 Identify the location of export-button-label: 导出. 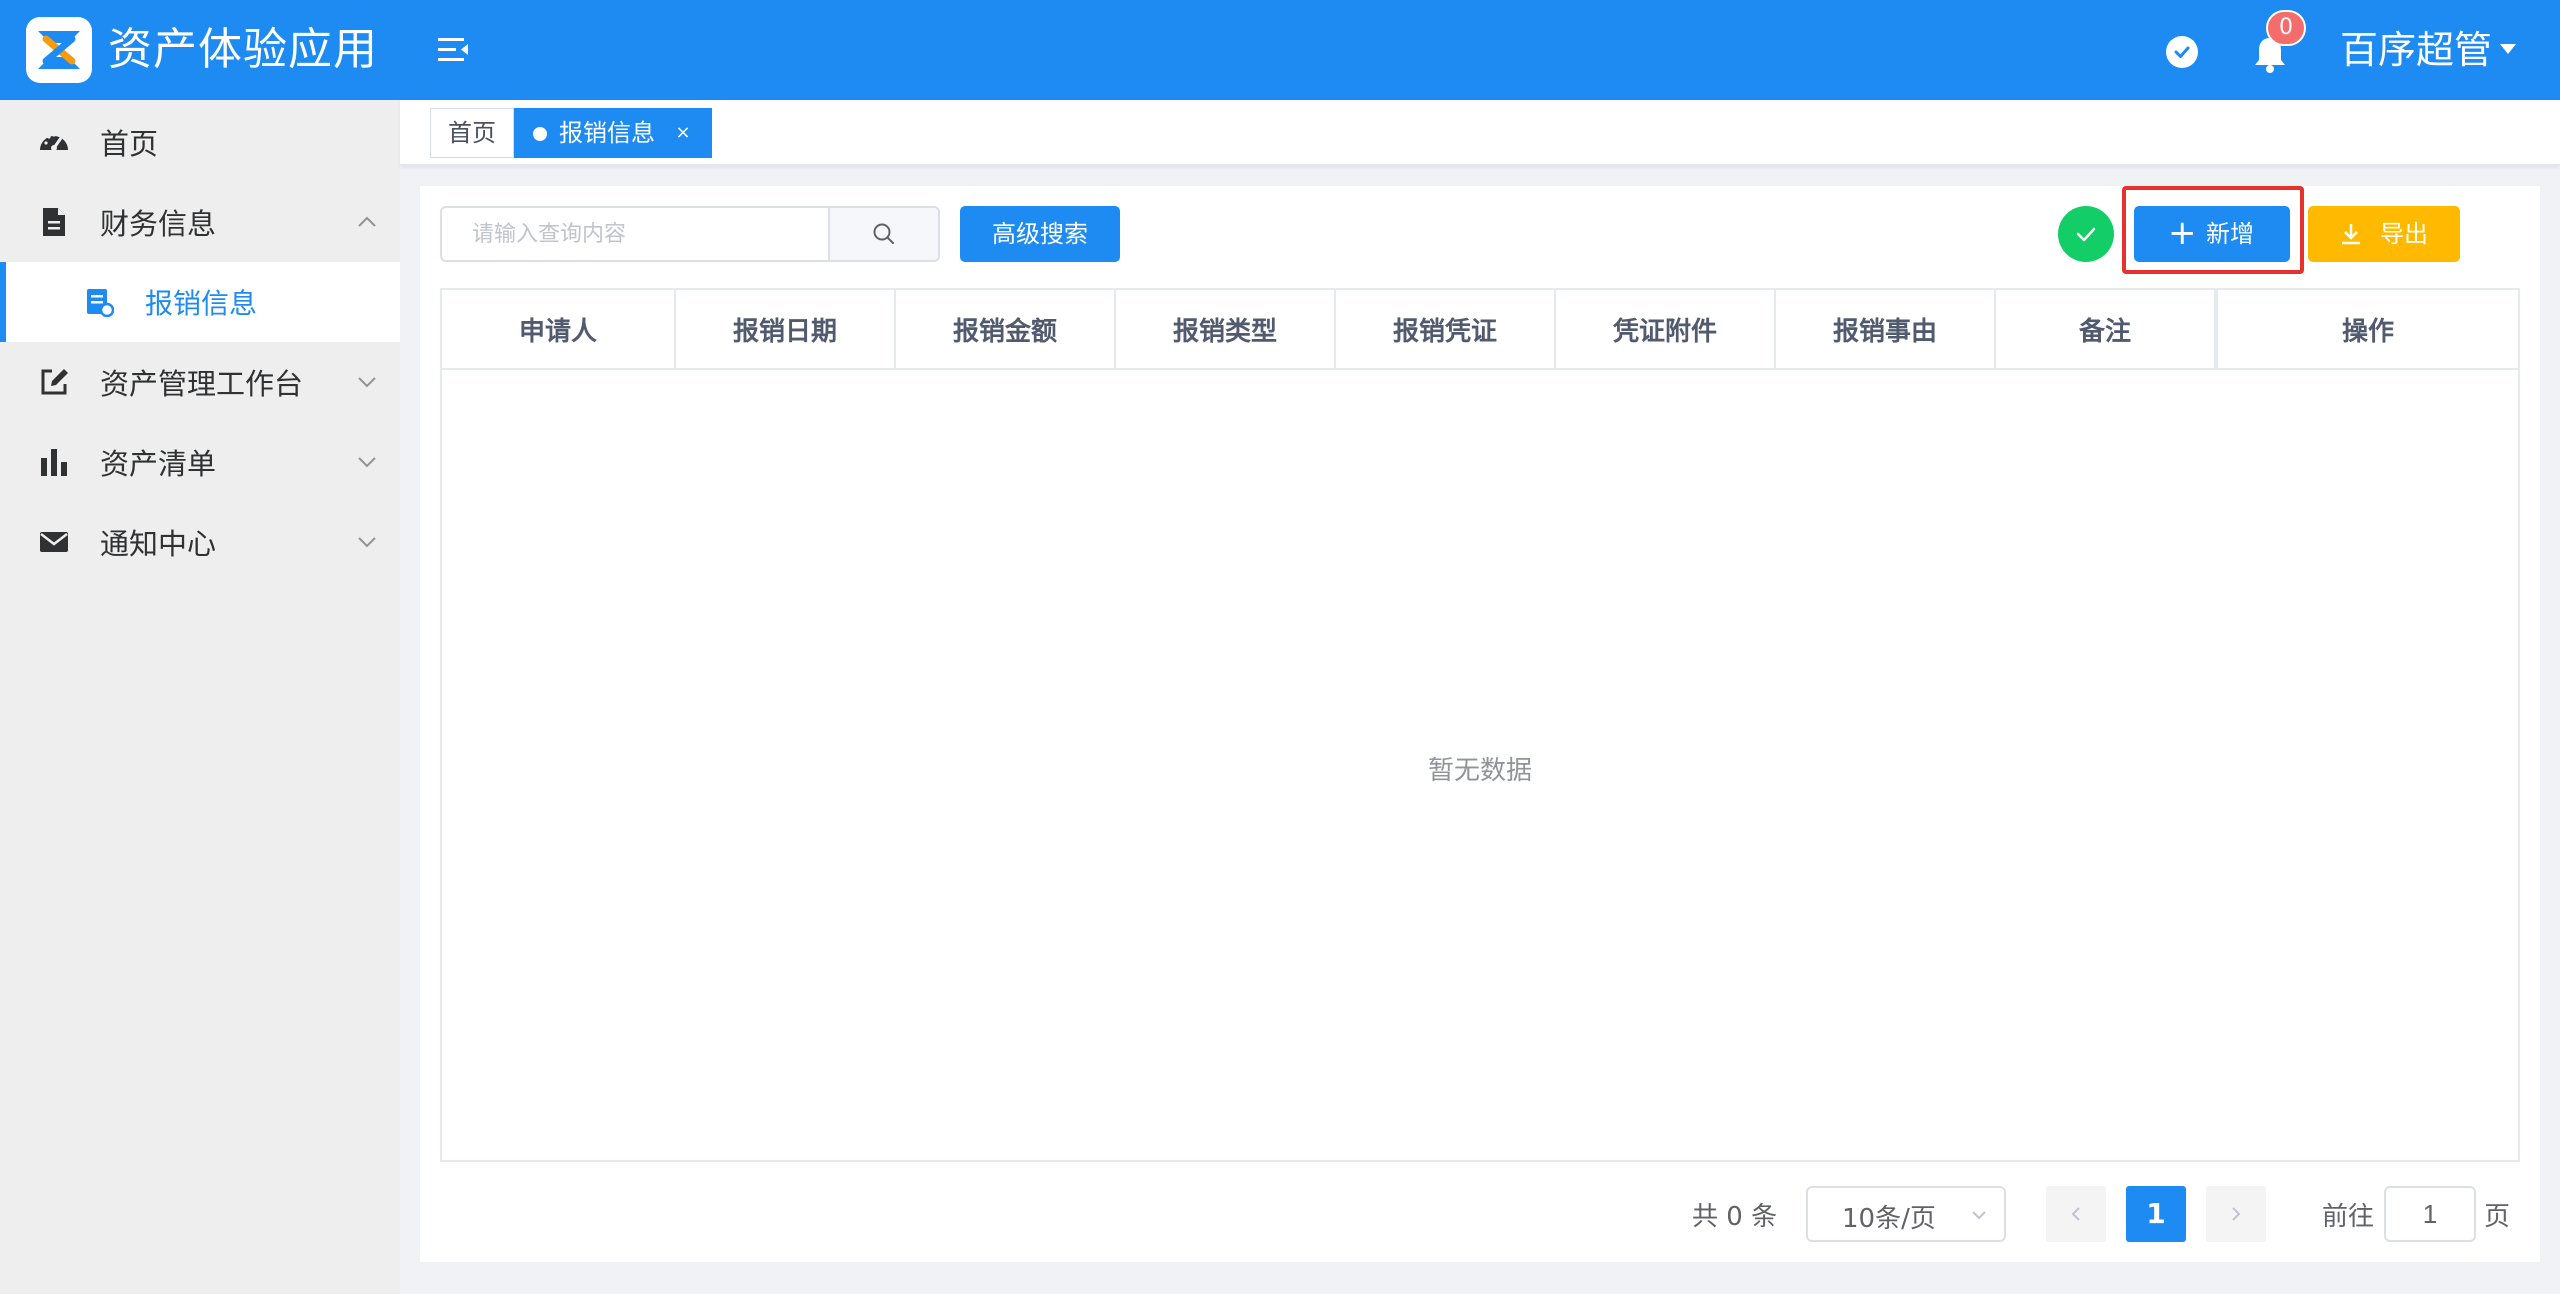
(2404, 234).